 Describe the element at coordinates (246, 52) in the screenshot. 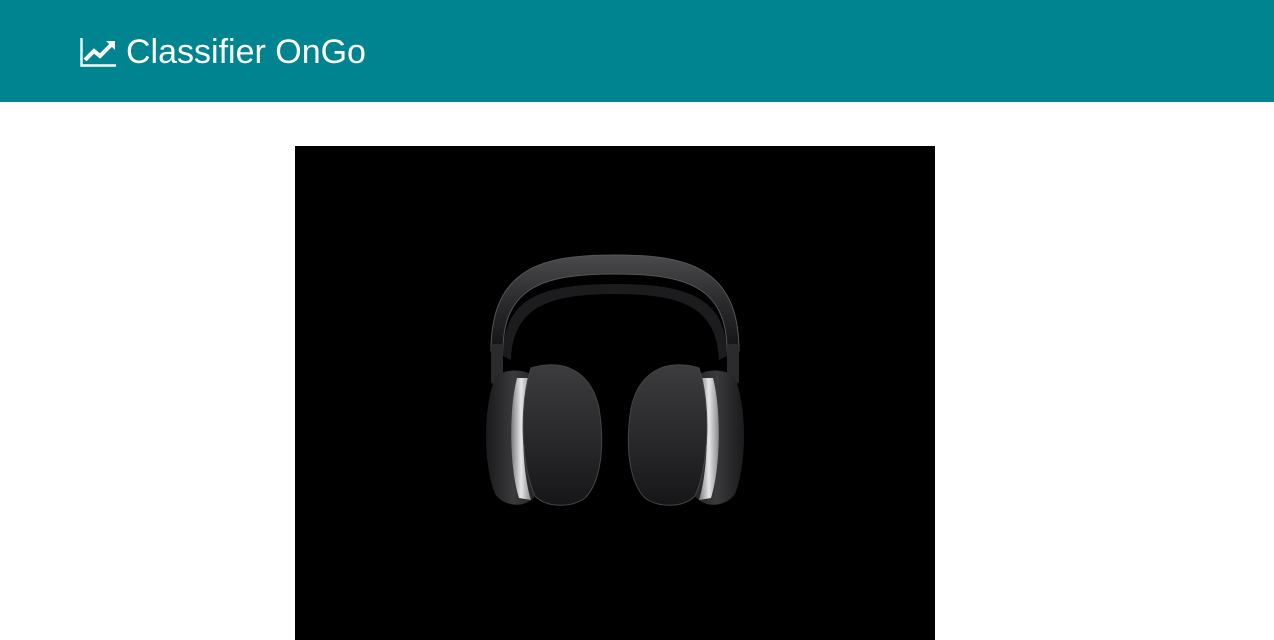

I see `brand-title: Classifier OnGo` at that location.